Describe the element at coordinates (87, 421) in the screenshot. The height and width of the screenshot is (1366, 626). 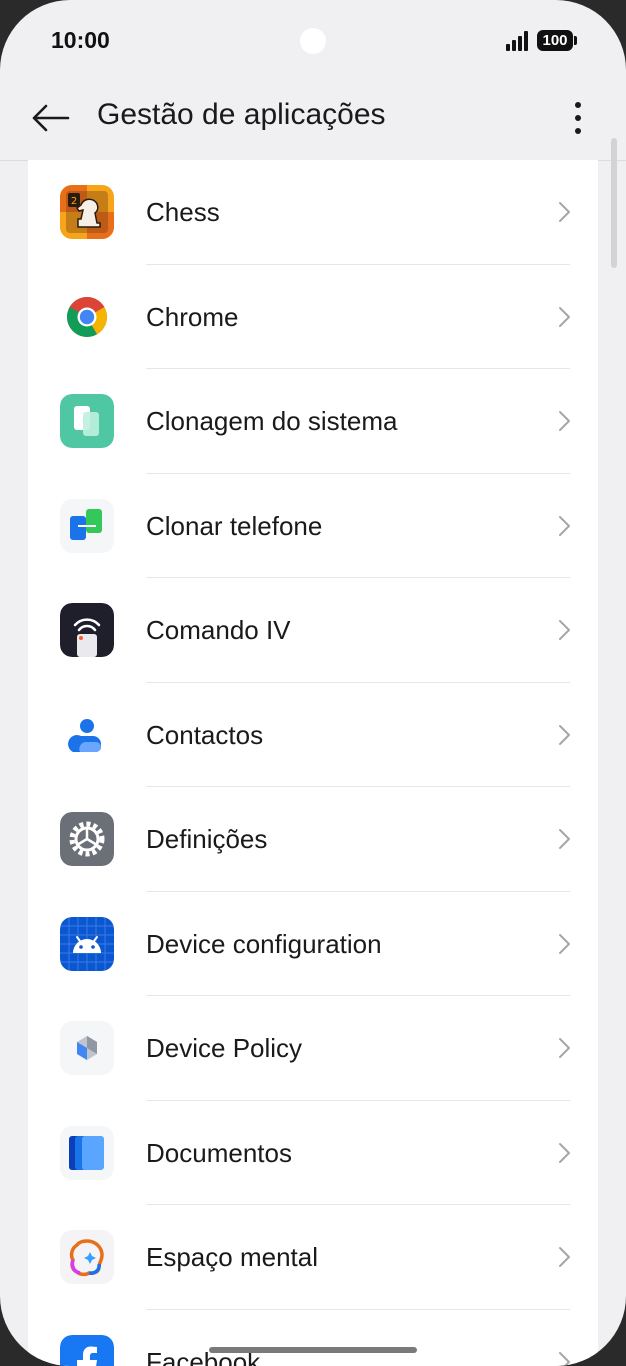
I see `system-clone-app-icon` at that location.